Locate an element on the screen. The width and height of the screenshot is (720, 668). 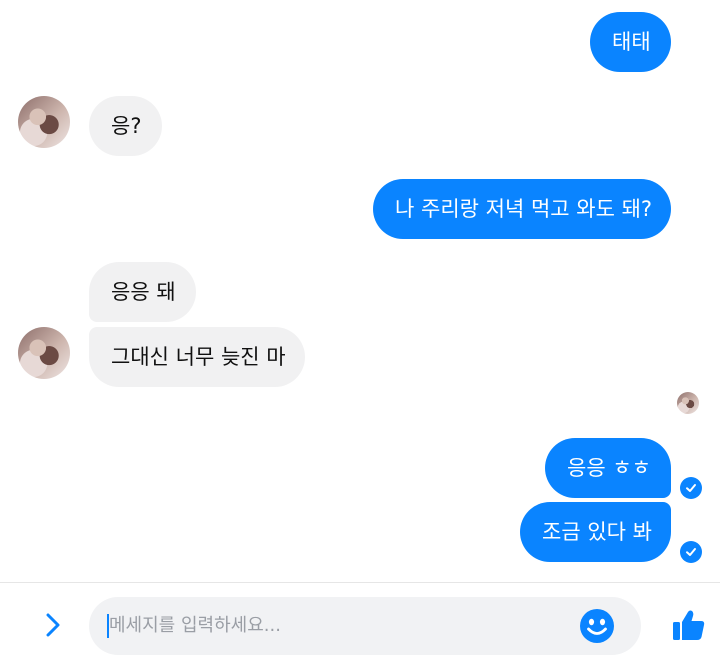
smiley-face-icon is located at coordinates (597, 626).